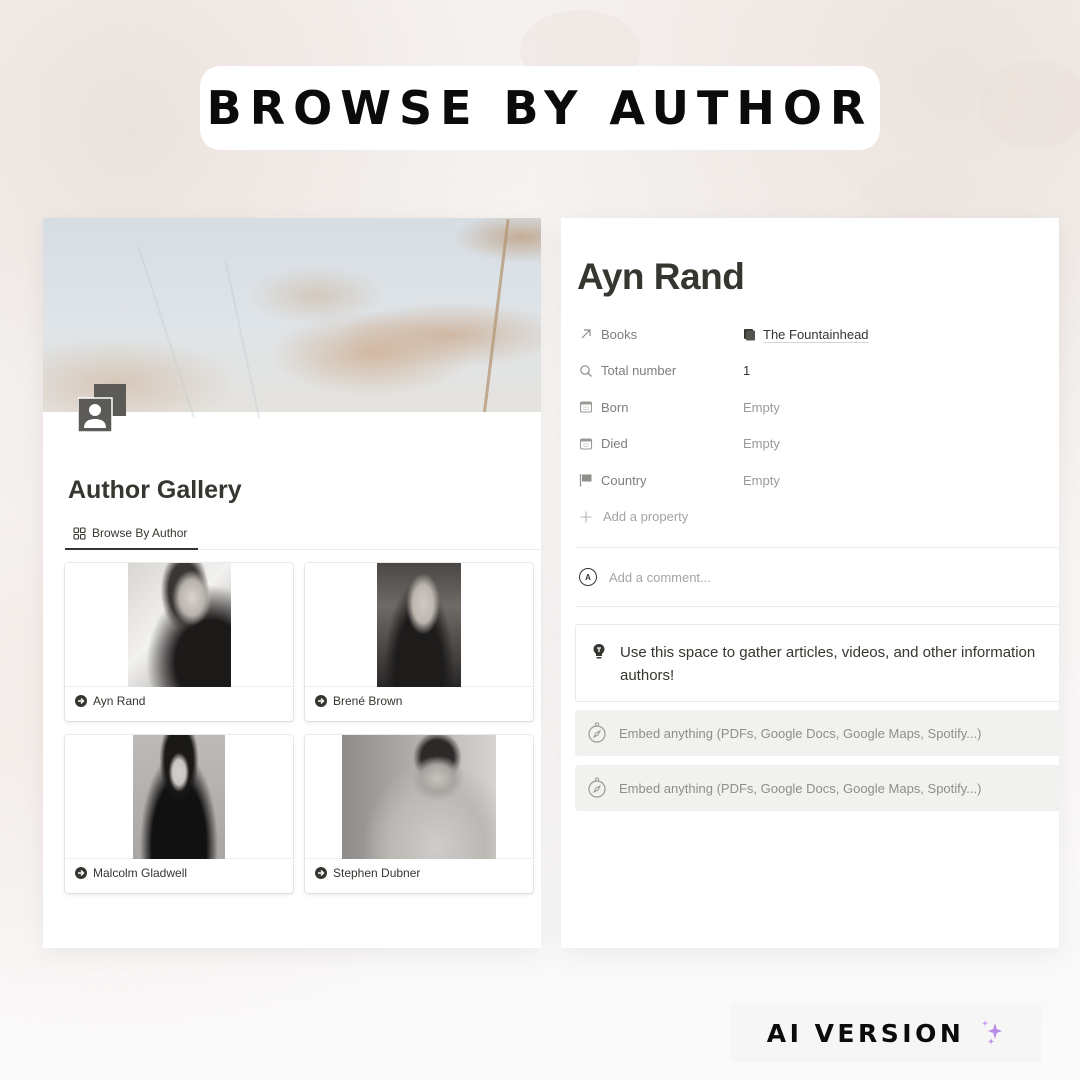 The image size is (1080, 1080). What do you see at coordinates (588, 577) in the screenshot?
I see `avatar: A` at bounding box center [588, 577].